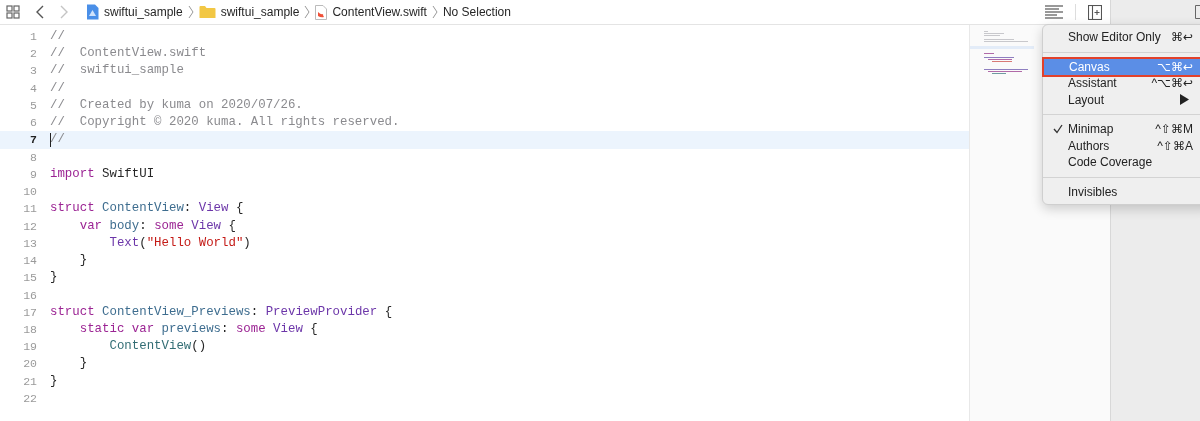  Describe the element at coordinates (29, 209) in the screenshot. I see `line-number: 11` at that location.